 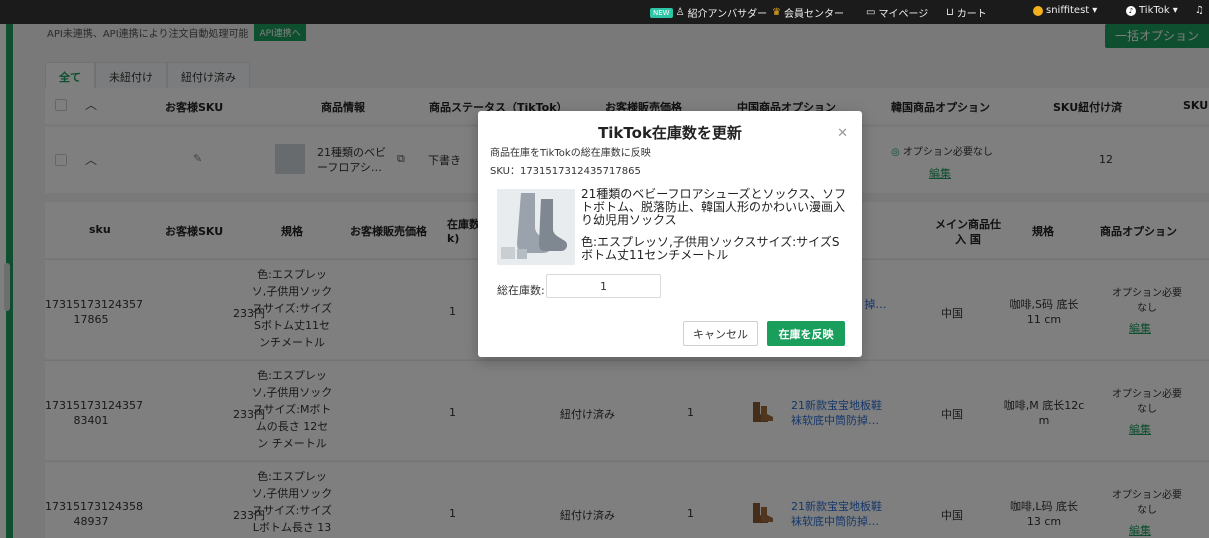 What do you see at coordinates (720, 333) in the screenshot?
I see `cancel-button: キャンセル` at bounding box center [720, 333].